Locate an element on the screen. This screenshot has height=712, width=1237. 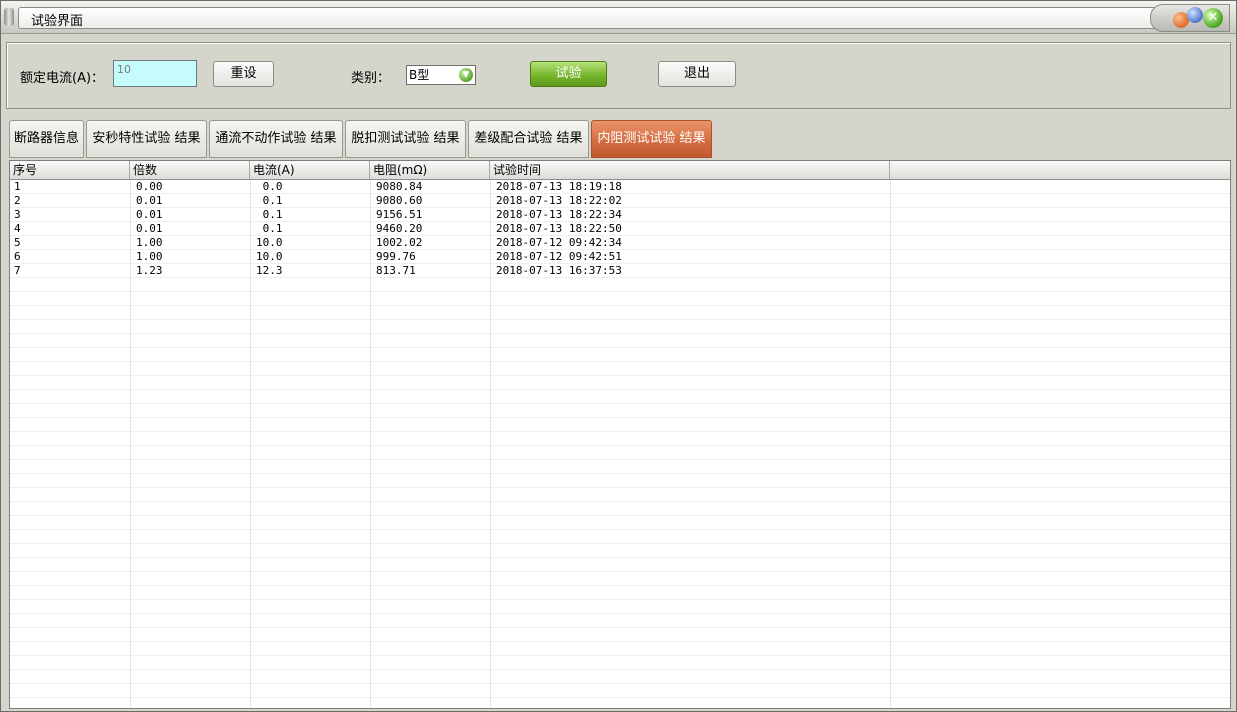
table-row: 5 1.00 10.0 1002.02 2018-07-12 09:42:34 is located at coordinates (620, 243).